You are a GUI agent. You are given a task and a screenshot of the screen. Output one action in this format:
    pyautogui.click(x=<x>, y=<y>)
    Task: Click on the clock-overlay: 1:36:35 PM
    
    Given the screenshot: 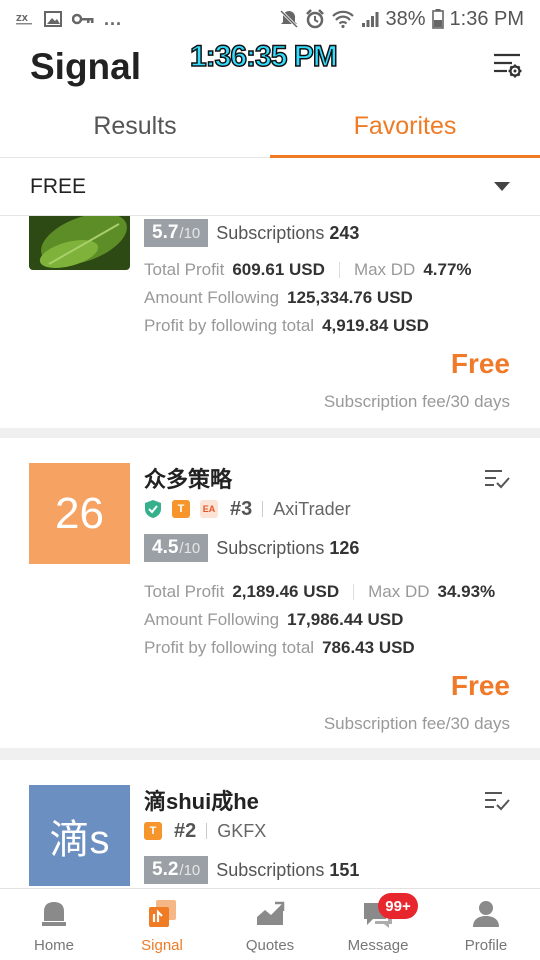 What is the action you would take?
    pyautogui.click(x=263, y=56)
    